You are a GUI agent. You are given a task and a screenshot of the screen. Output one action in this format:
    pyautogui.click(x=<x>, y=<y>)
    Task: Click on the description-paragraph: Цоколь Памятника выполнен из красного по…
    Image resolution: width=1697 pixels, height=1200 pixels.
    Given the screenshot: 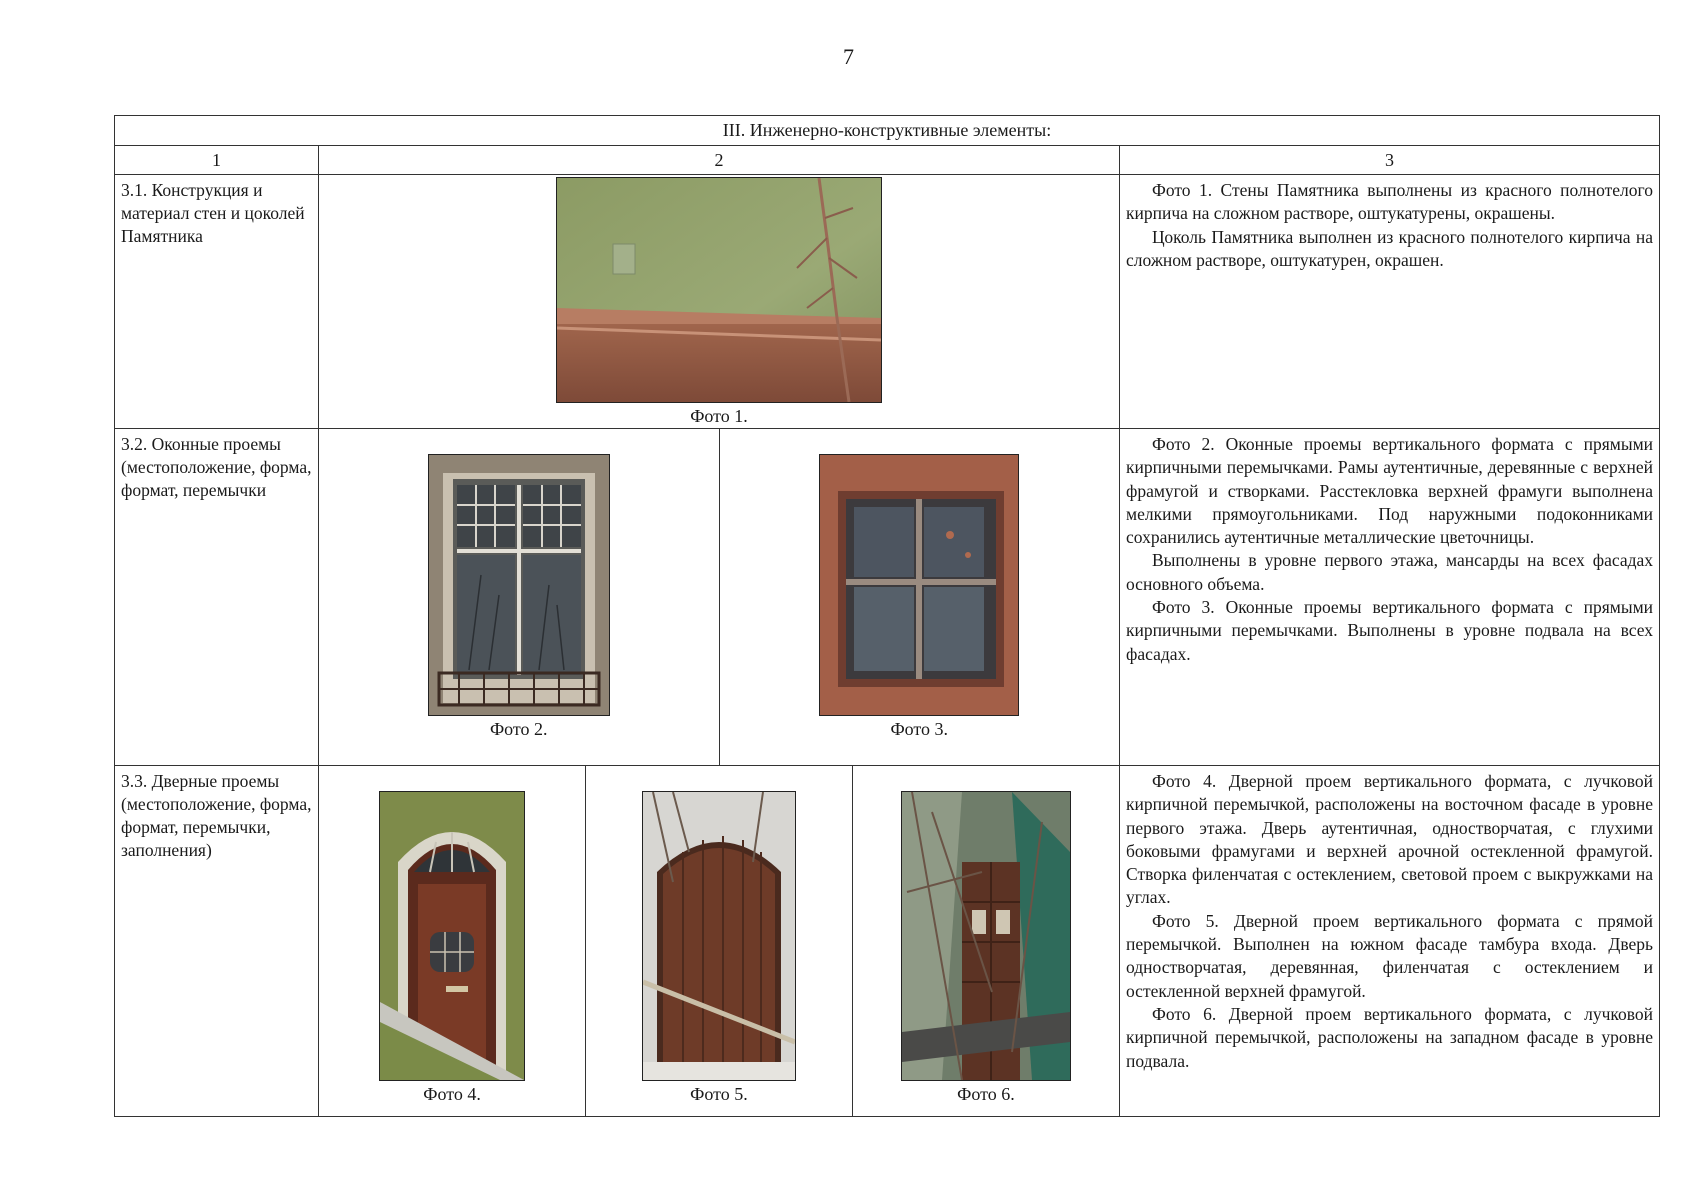 What is the action you would take?
    pyautogui.click(x=1390, y=248)
    